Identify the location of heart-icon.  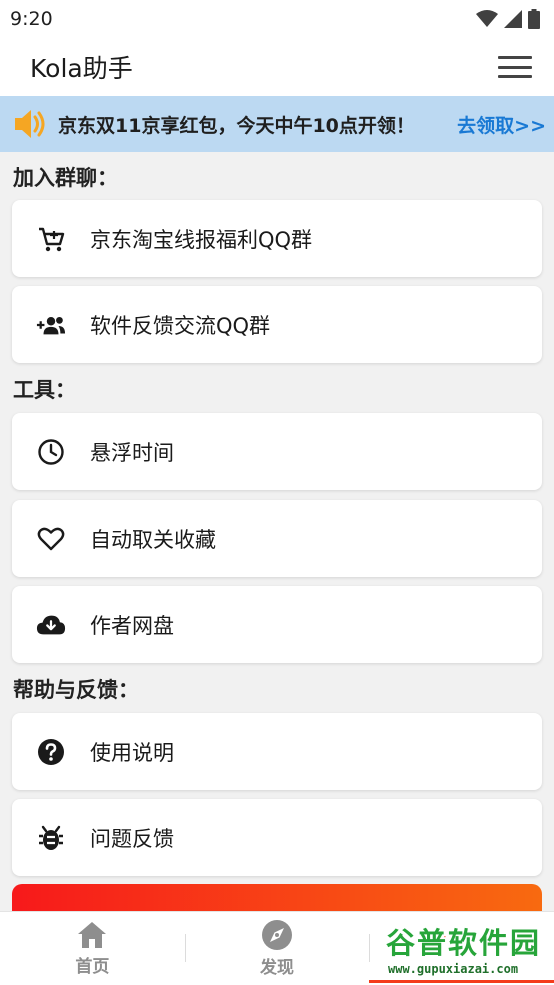
(51, 539).